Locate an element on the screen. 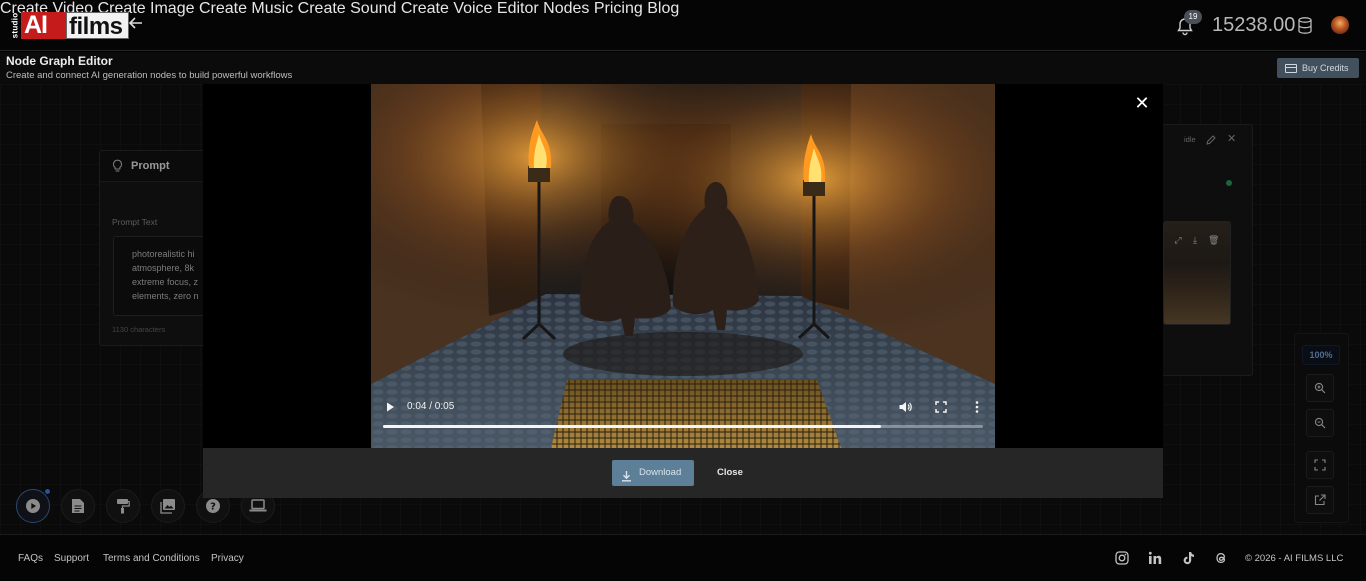 This screenshot has width=1366, height=581. footer-link-terms: Terms and Conditions is located at coordinates (151, 558).